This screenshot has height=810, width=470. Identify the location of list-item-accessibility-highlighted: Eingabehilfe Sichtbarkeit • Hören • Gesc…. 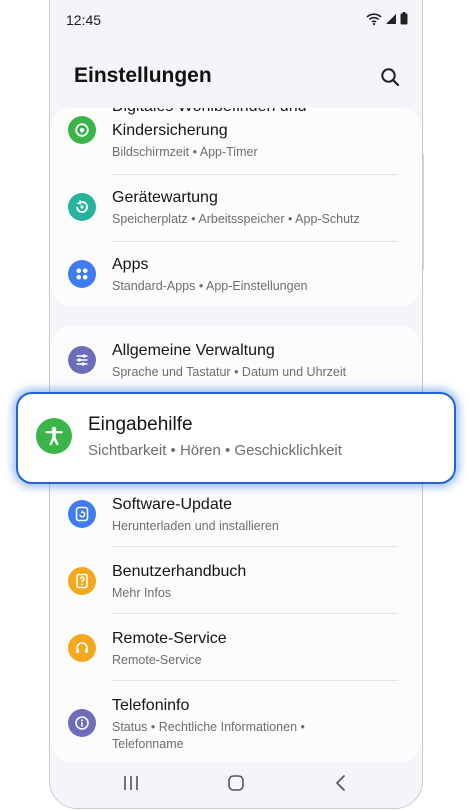
(236, 438).